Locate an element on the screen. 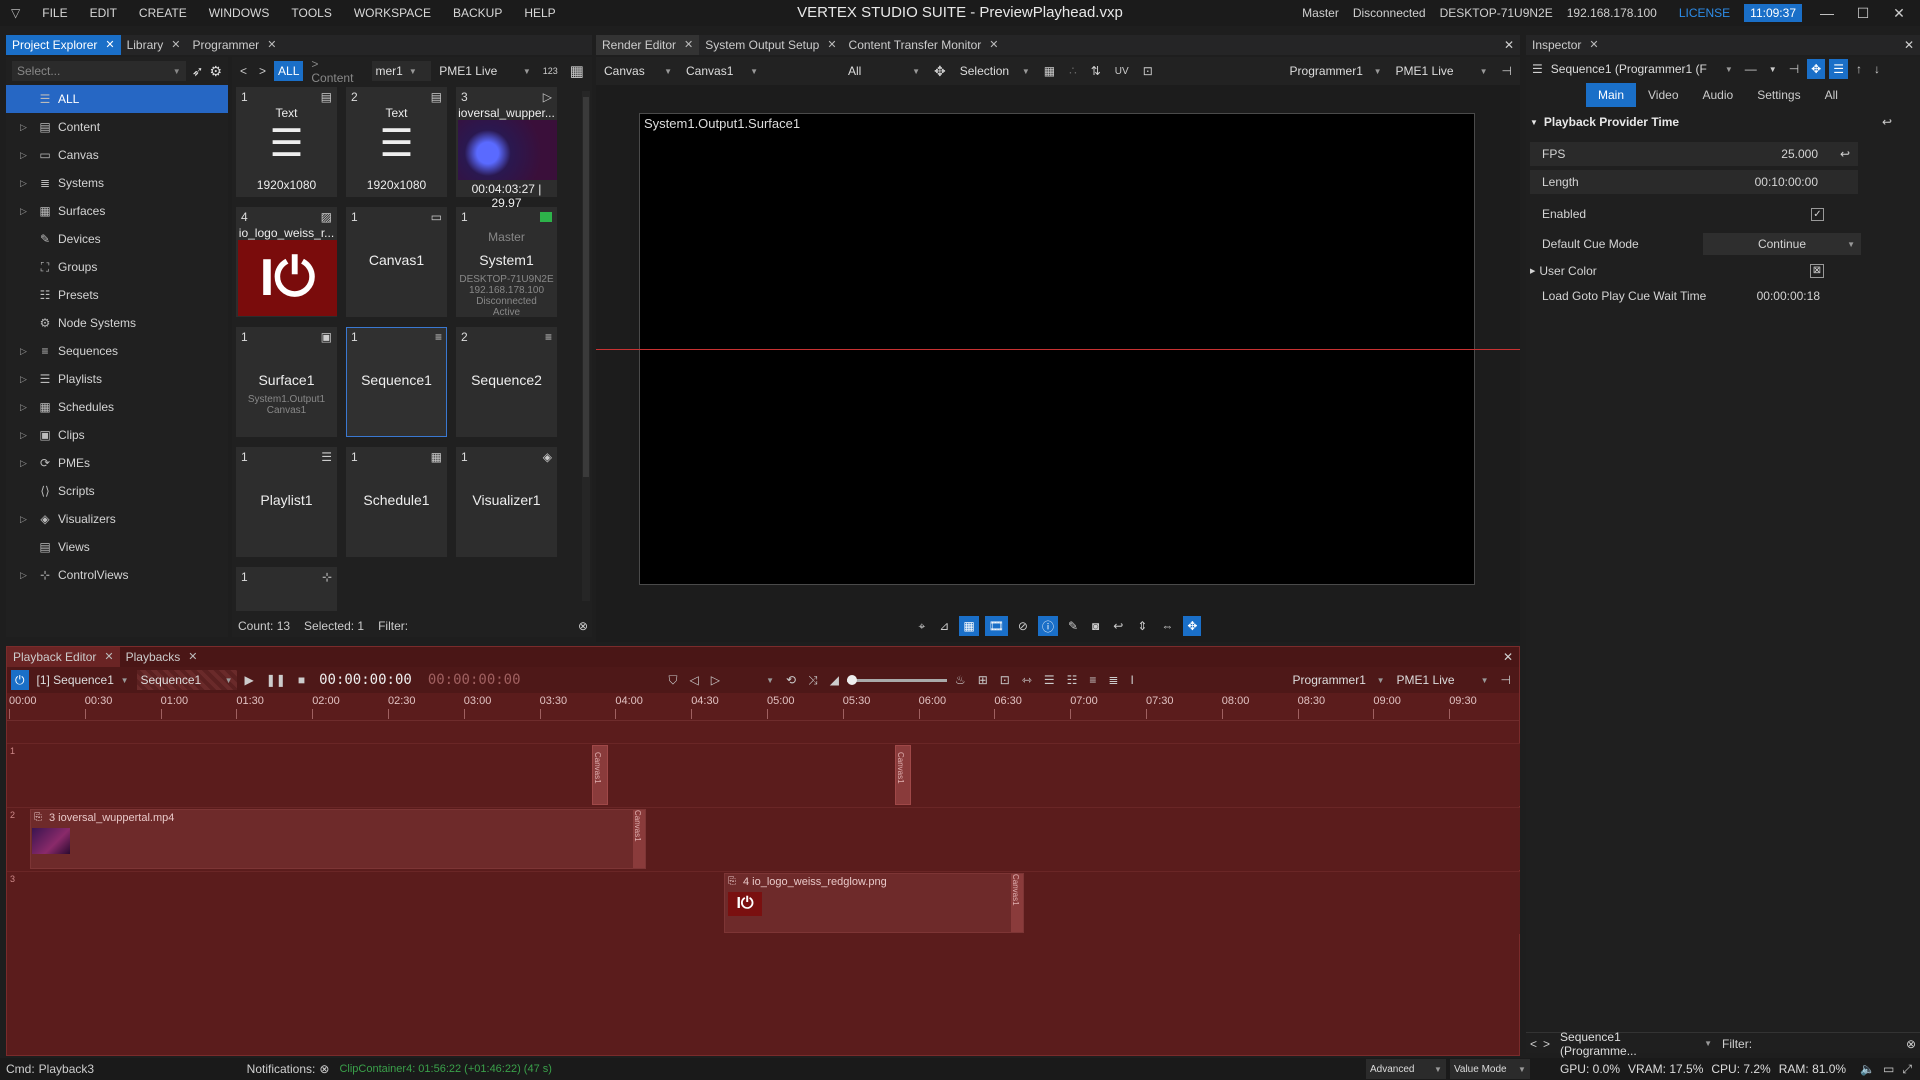 The image size is (1920, 1080). pause-icon: ❚❚ is located at coordinates (276, 680).